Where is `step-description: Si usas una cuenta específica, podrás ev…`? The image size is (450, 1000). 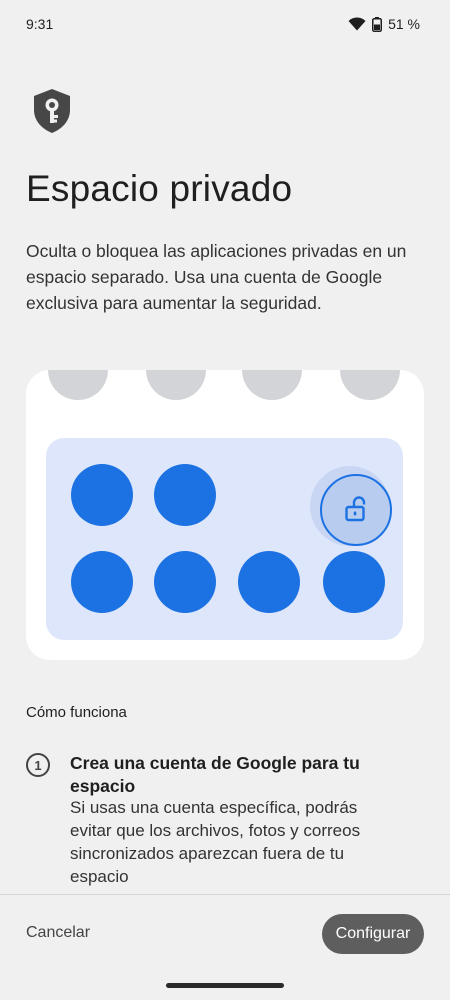
step-description: Si usas una cuenta específica, podrás ev… is located at coordinates (215, 842).